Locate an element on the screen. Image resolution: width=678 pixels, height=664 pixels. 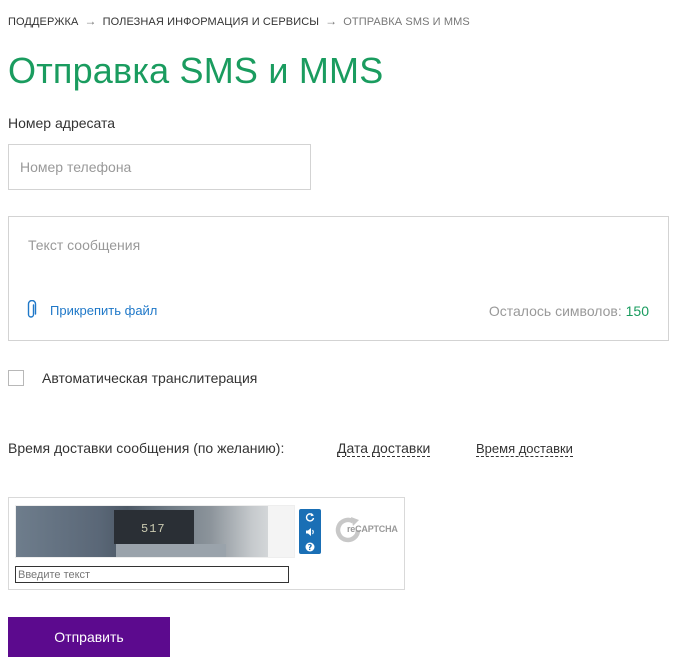
captcha-widget: 517 ? reCAPTCHA is located at coordinates (206, 543).